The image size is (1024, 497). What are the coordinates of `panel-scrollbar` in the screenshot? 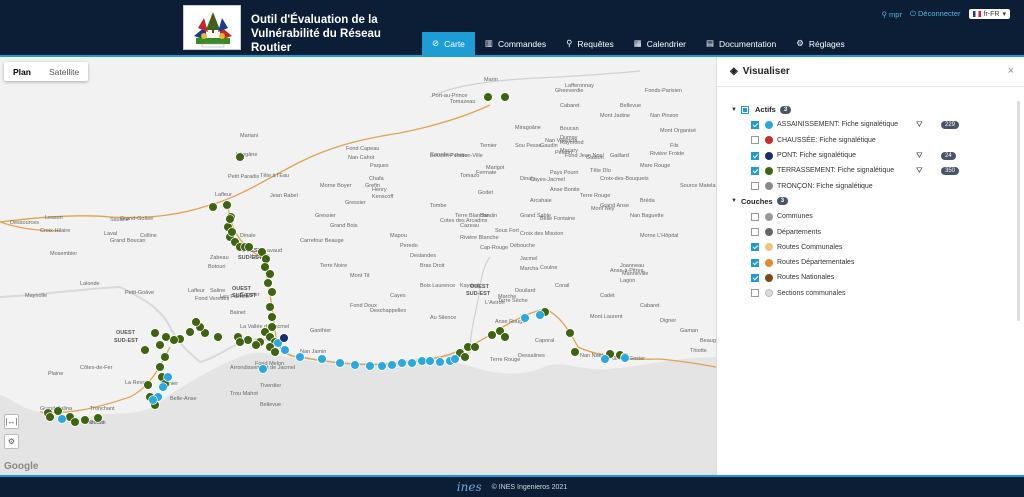 It's located at (1018, 211).